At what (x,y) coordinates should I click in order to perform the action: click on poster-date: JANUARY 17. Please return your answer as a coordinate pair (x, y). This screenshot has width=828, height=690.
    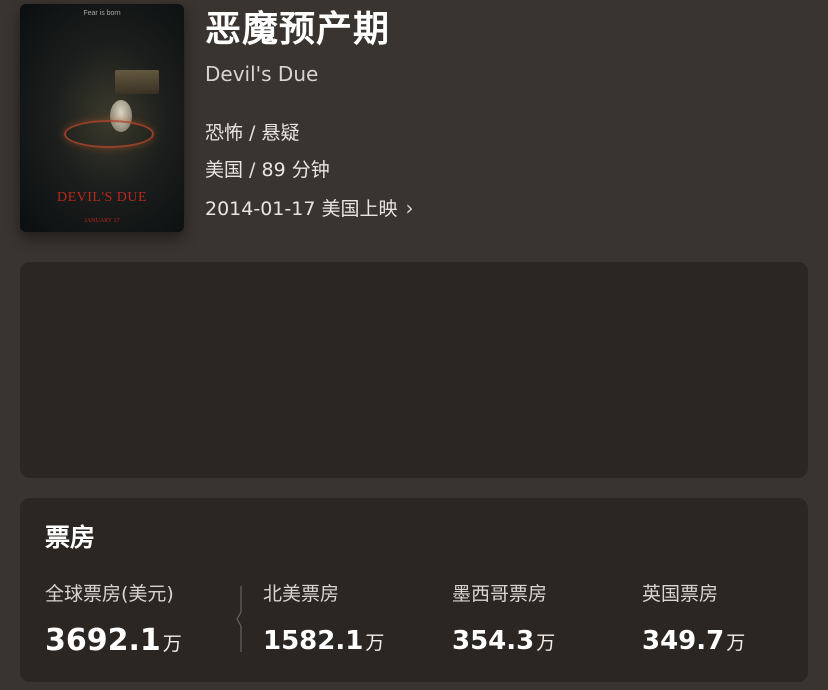
    Looking at the image, I should click on (102, 221).